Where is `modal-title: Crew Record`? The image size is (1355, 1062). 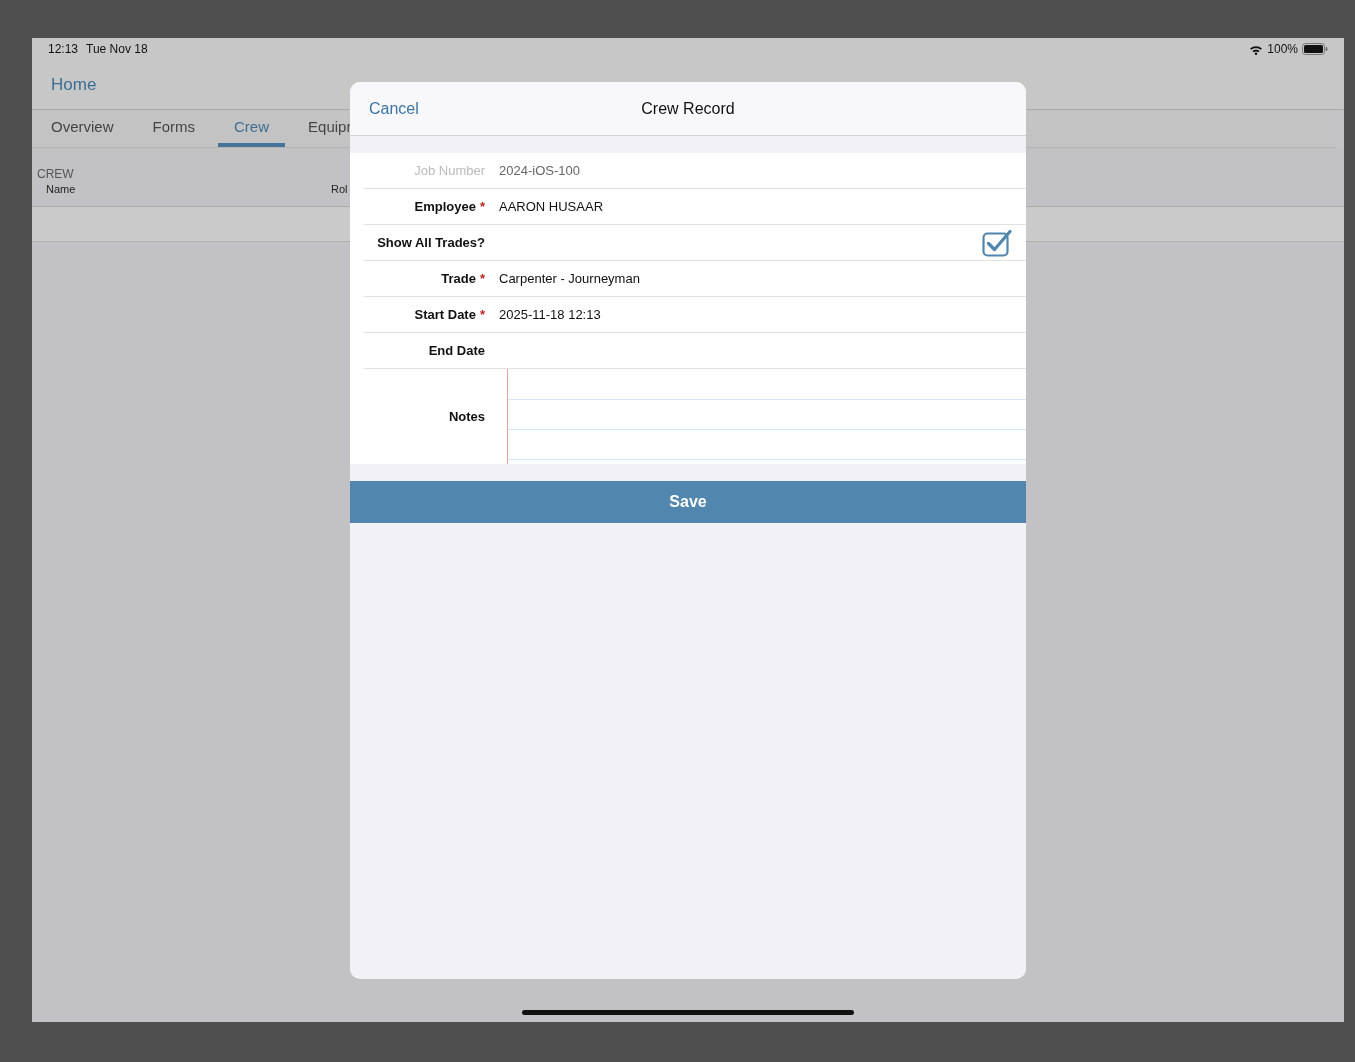
modal-title: Crew Record is located at coordinates (688, 108).